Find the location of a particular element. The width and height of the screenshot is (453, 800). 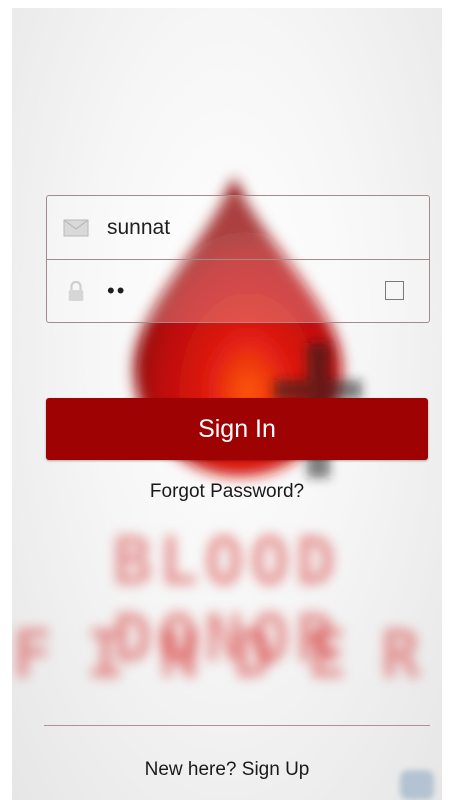

forgot-password-link: Forgot Password? is located at coordinates (227, 492).